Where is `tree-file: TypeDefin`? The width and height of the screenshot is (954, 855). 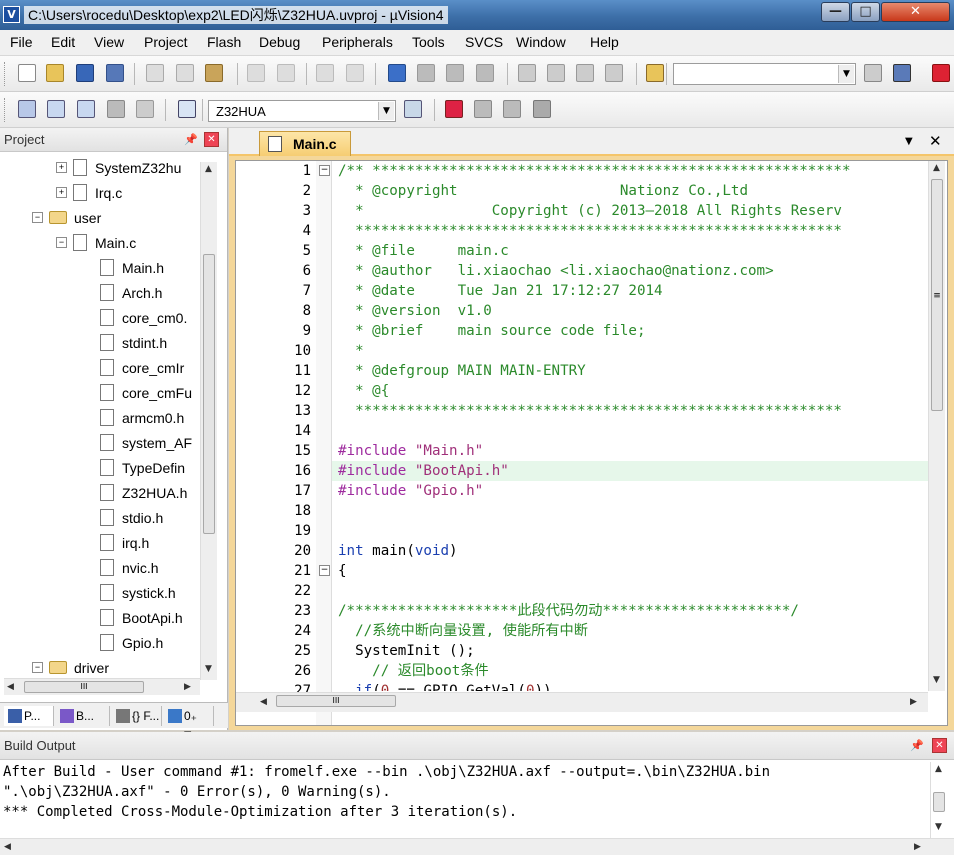
tree-file: TypeDefin is located at coordinates (139, 468).